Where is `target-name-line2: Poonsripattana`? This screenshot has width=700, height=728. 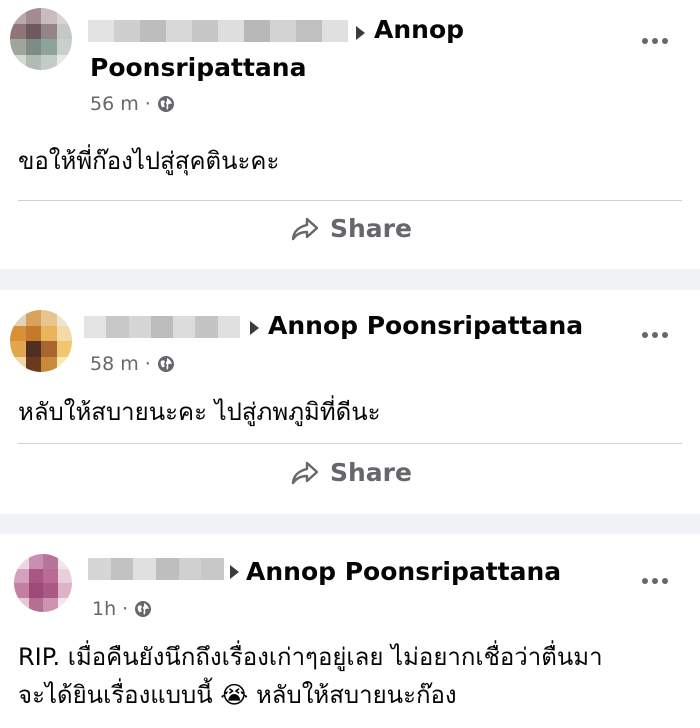 target-name-line2: Poonsripattana is located at coordinates (198, 68).